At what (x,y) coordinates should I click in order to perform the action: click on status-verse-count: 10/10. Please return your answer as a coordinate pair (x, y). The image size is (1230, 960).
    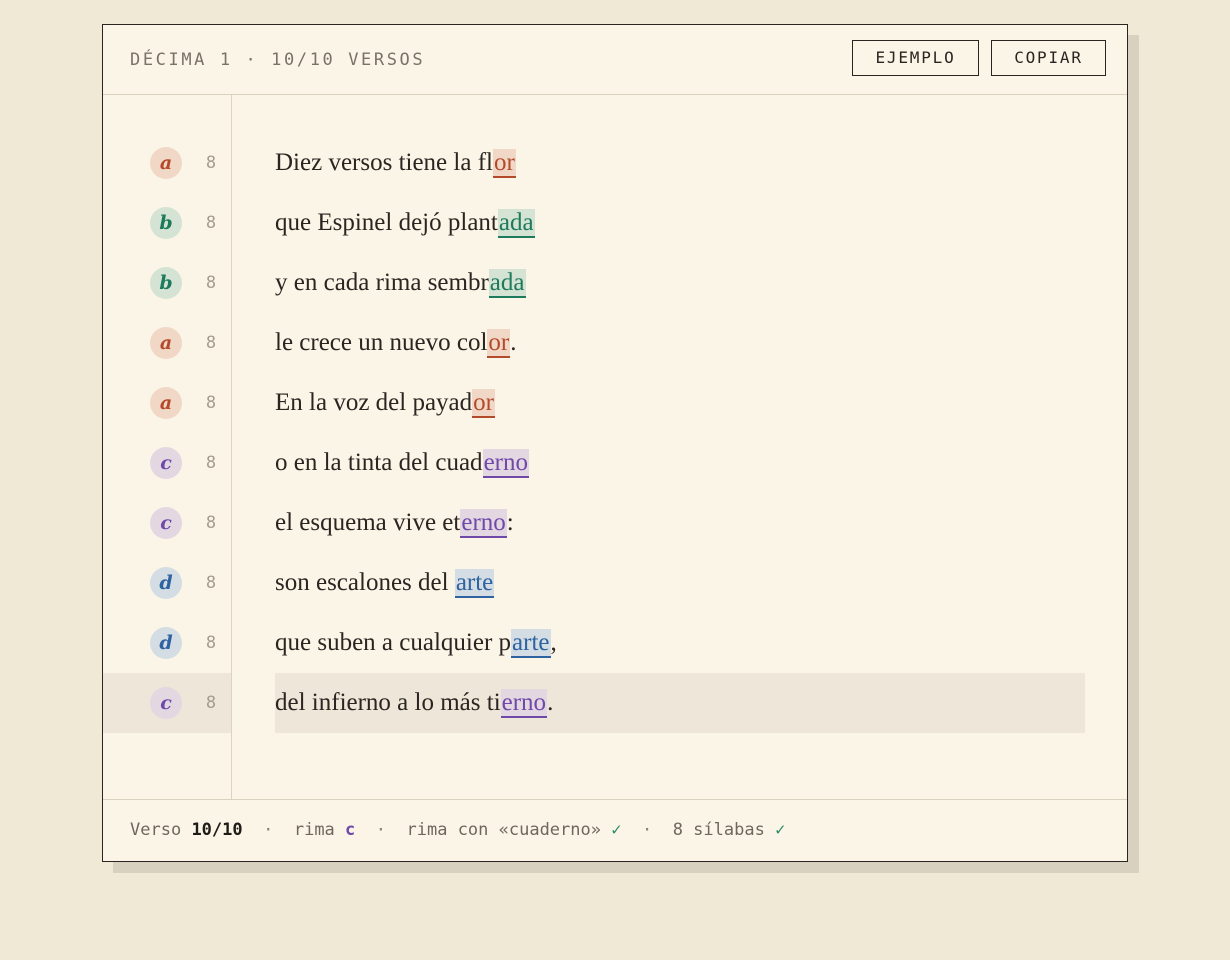
    Looking at the image, I should click on (217, 830).